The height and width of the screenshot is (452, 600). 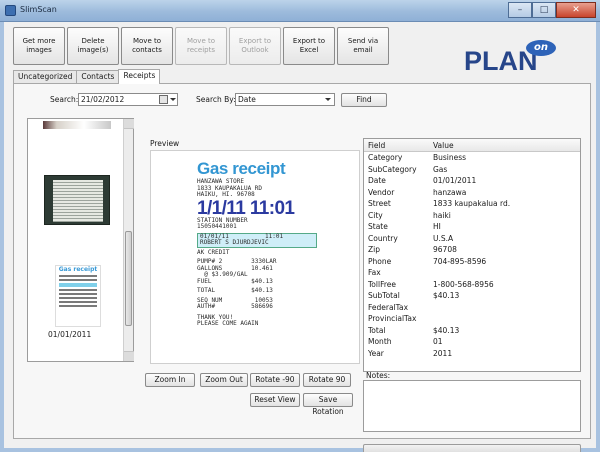 I want to click on search-by-label: Search By:, so click(x=216, y=99).